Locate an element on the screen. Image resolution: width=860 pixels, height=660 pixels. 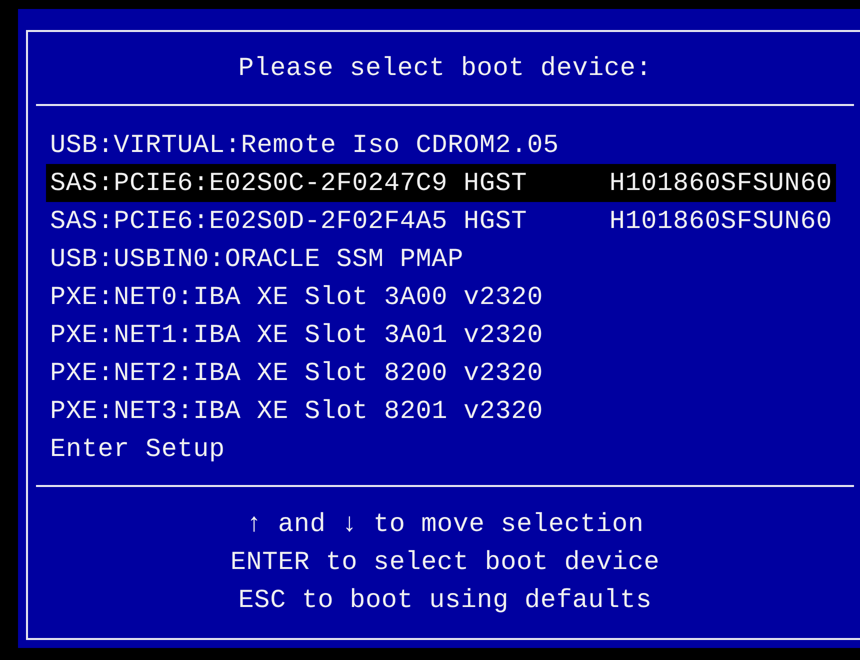
boot-device-item: PXE:NET3:IBA XE Slot 8201 v2320 is located at coordinates (441, 411).